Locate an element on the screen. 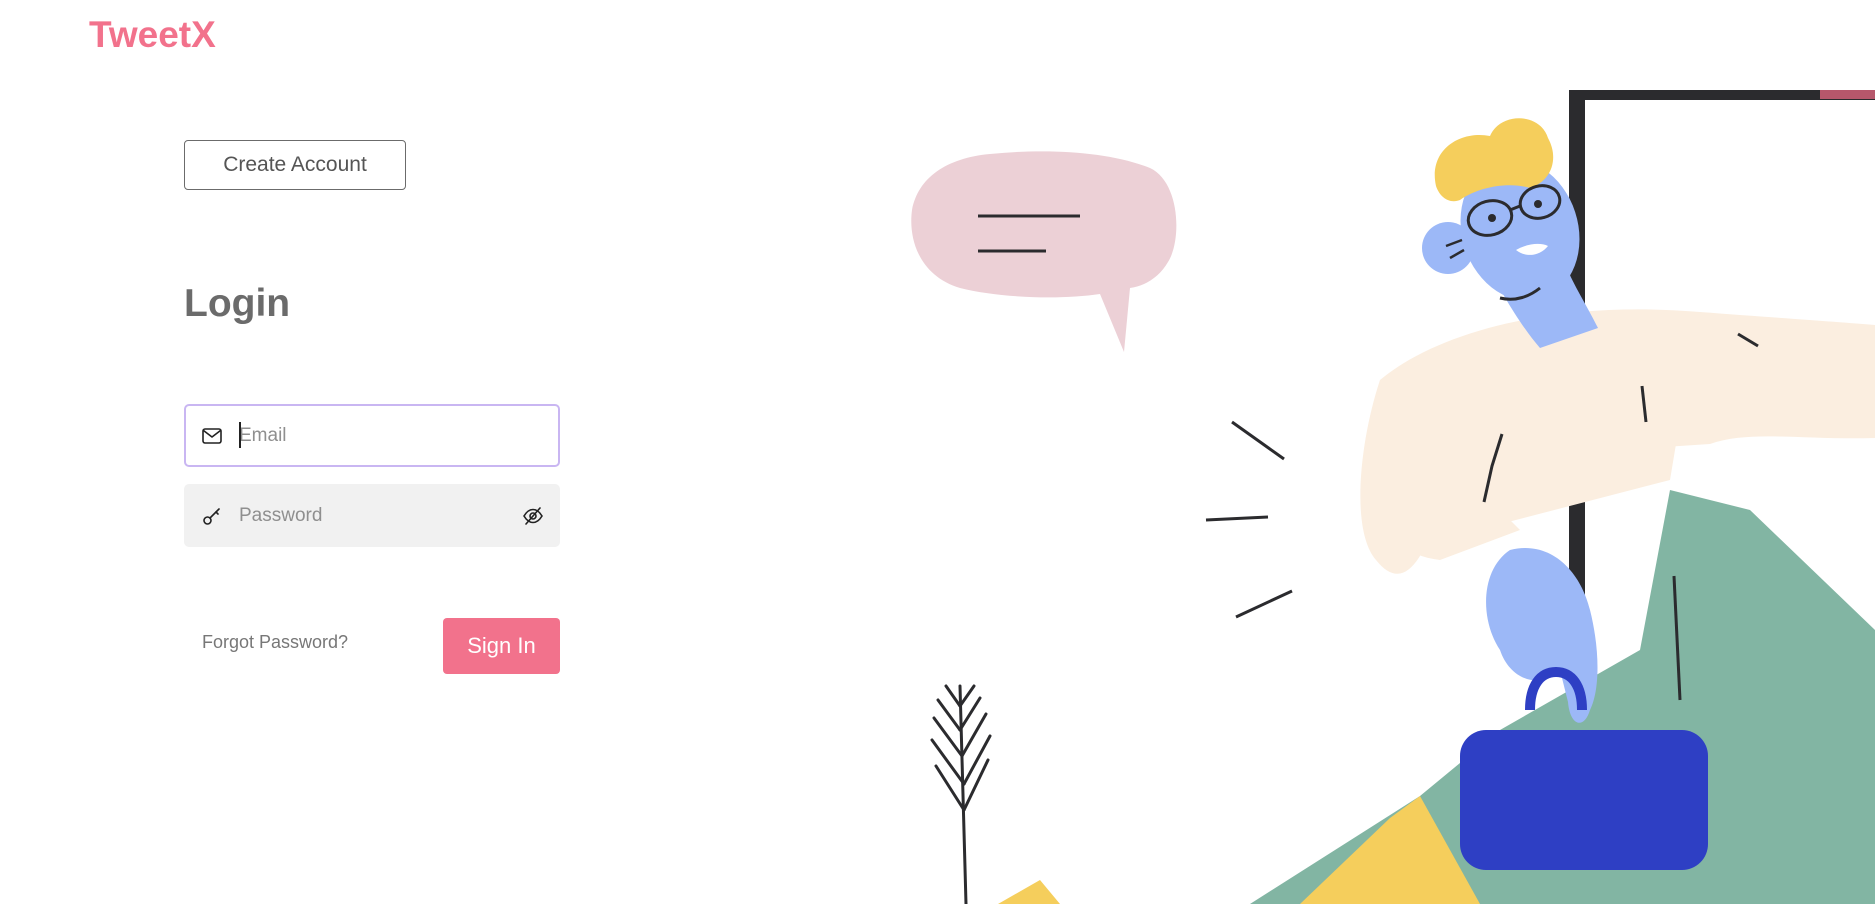 This screenshot has height=904, width=1875. email-input is located at coordinates (369, 435).